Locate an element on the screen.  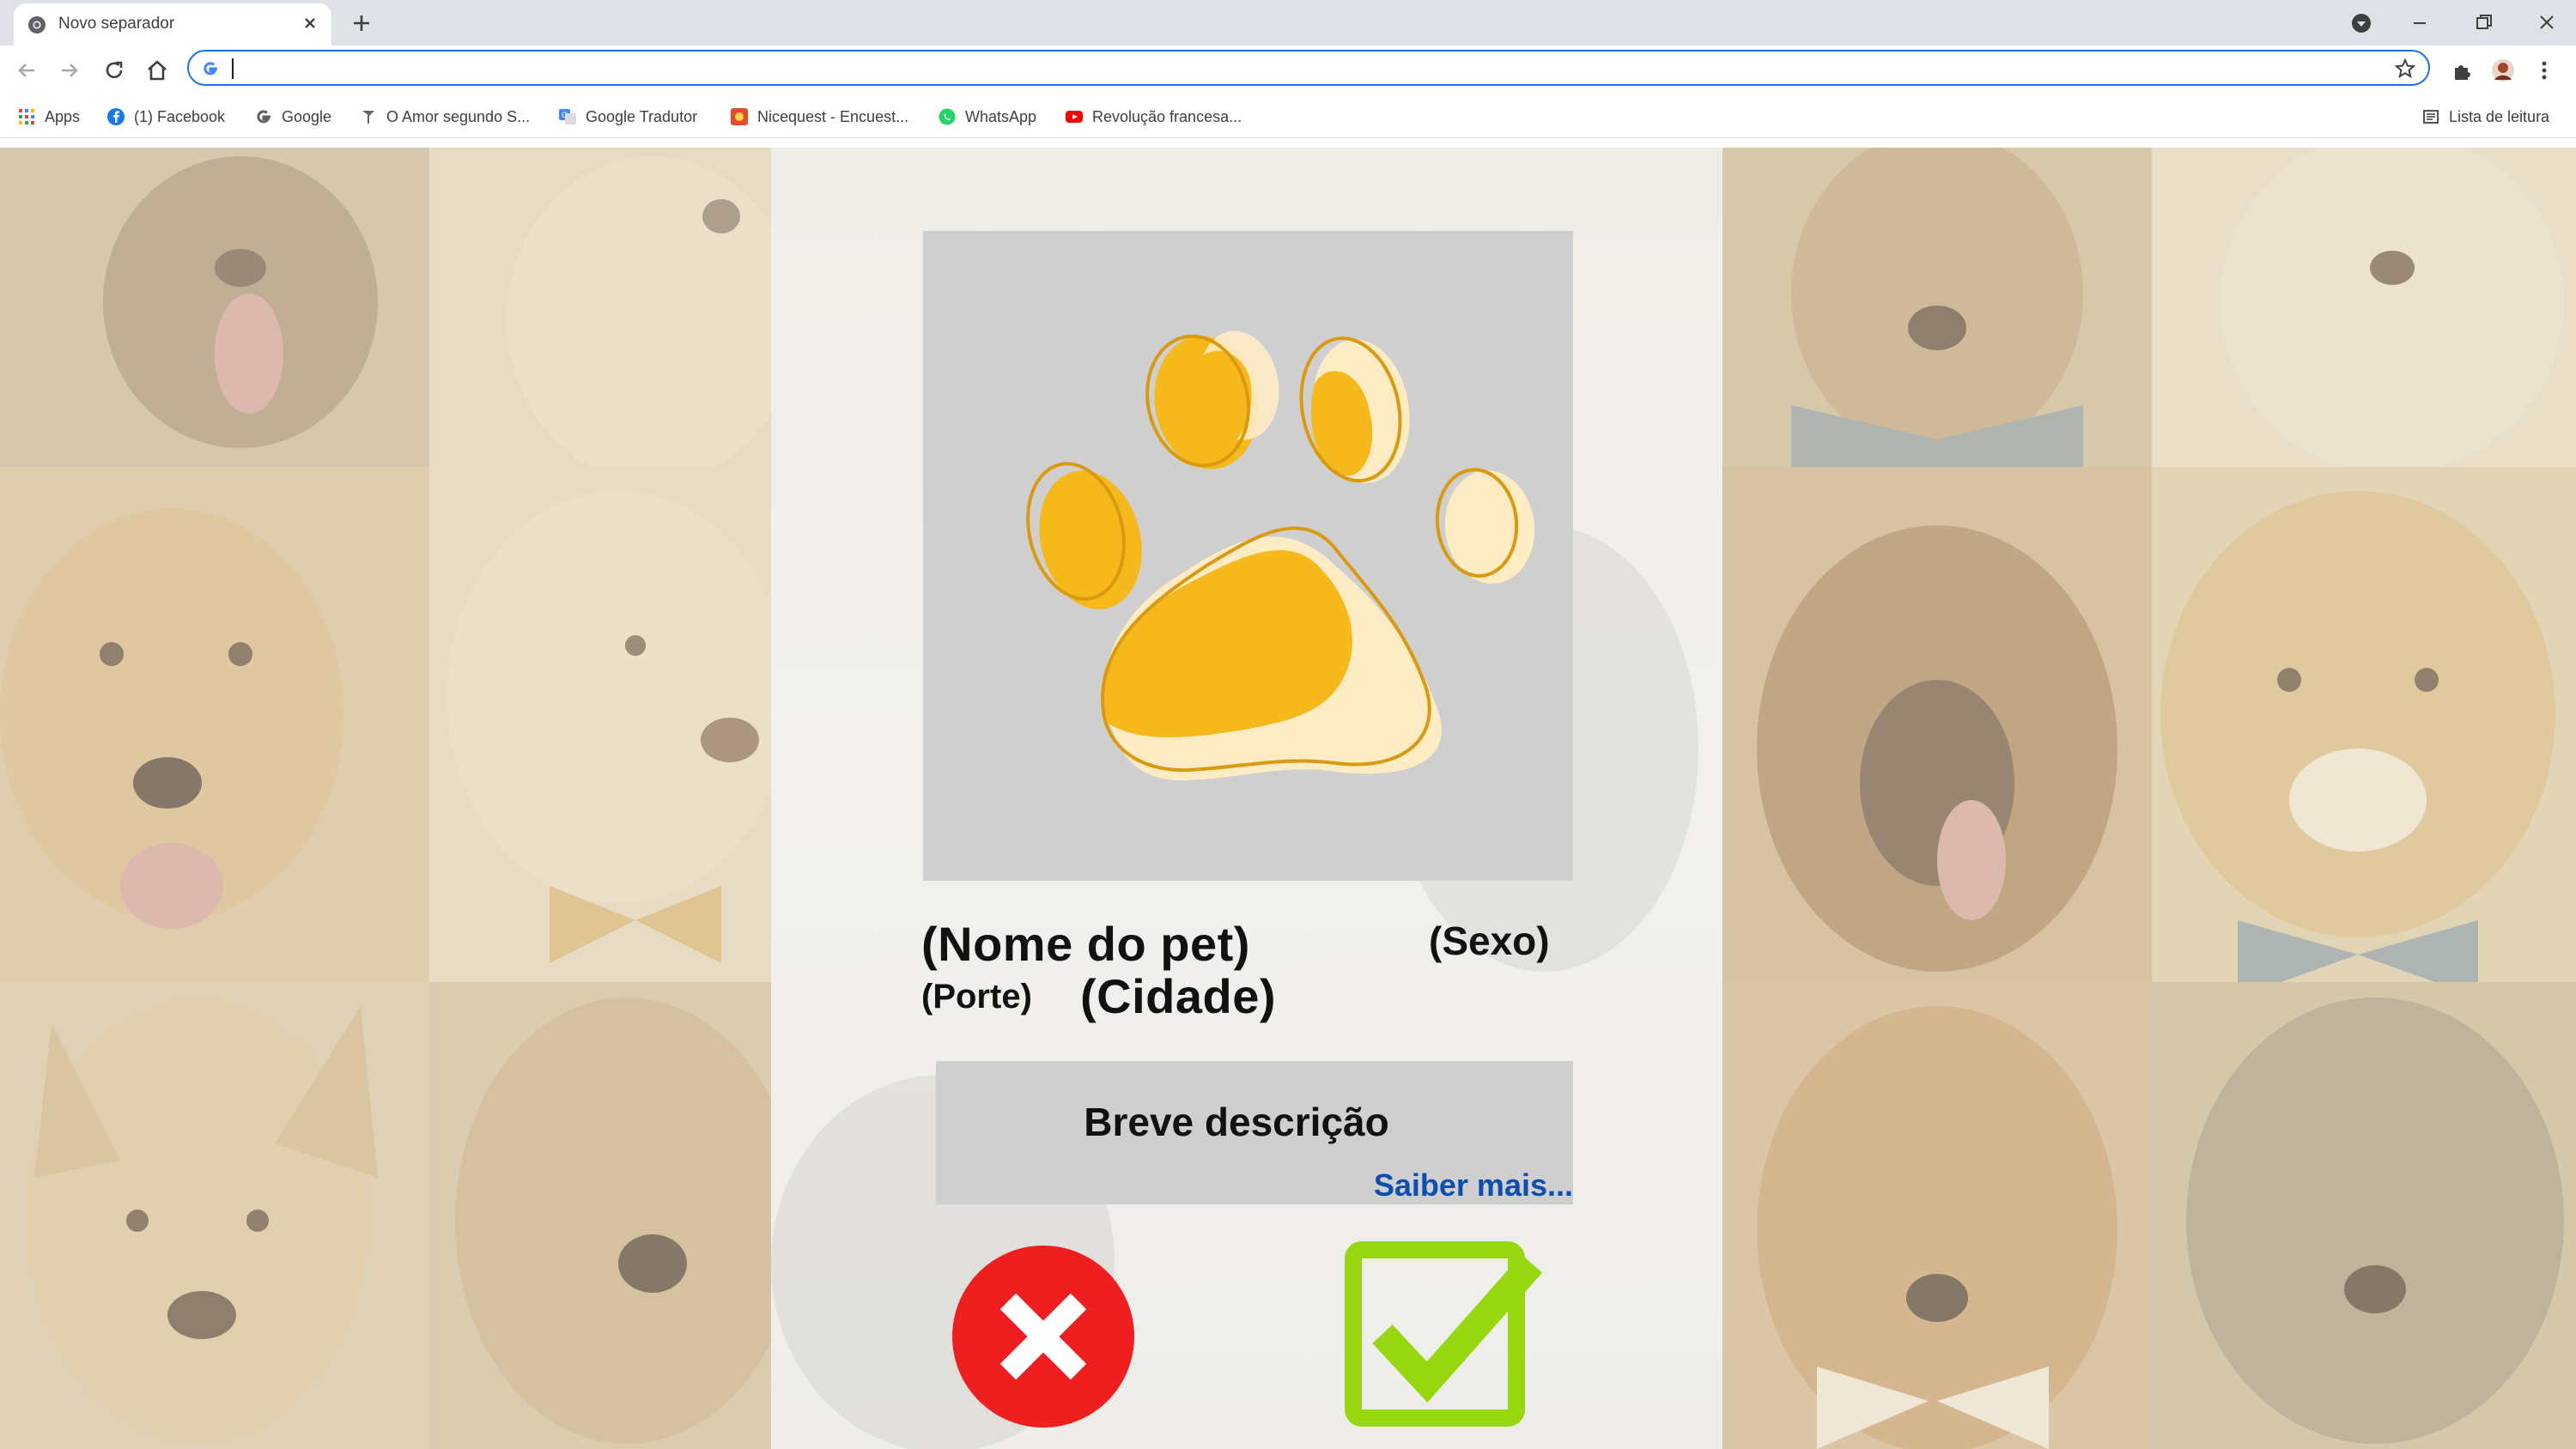
close-tab-icon is located at coordinates (310, 23).